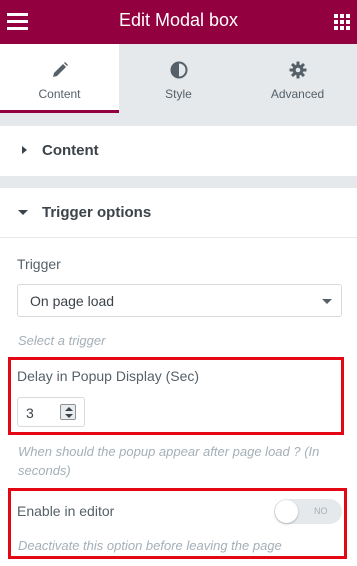 The height and width of the screenshot is (566, 357). What do you see at coordinates (23, 212) in the screenshot?
I see `caret-down-icon` at bounding box center [23, 212].